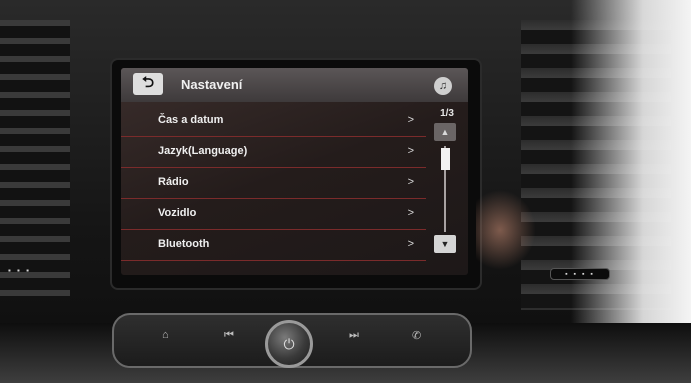 The height and width of the screenshot is (383, 691). What do you see at coordinates (212, 84) in the screenshot?
I see `page-title: Nastavení` at bounding box center [212, 84].